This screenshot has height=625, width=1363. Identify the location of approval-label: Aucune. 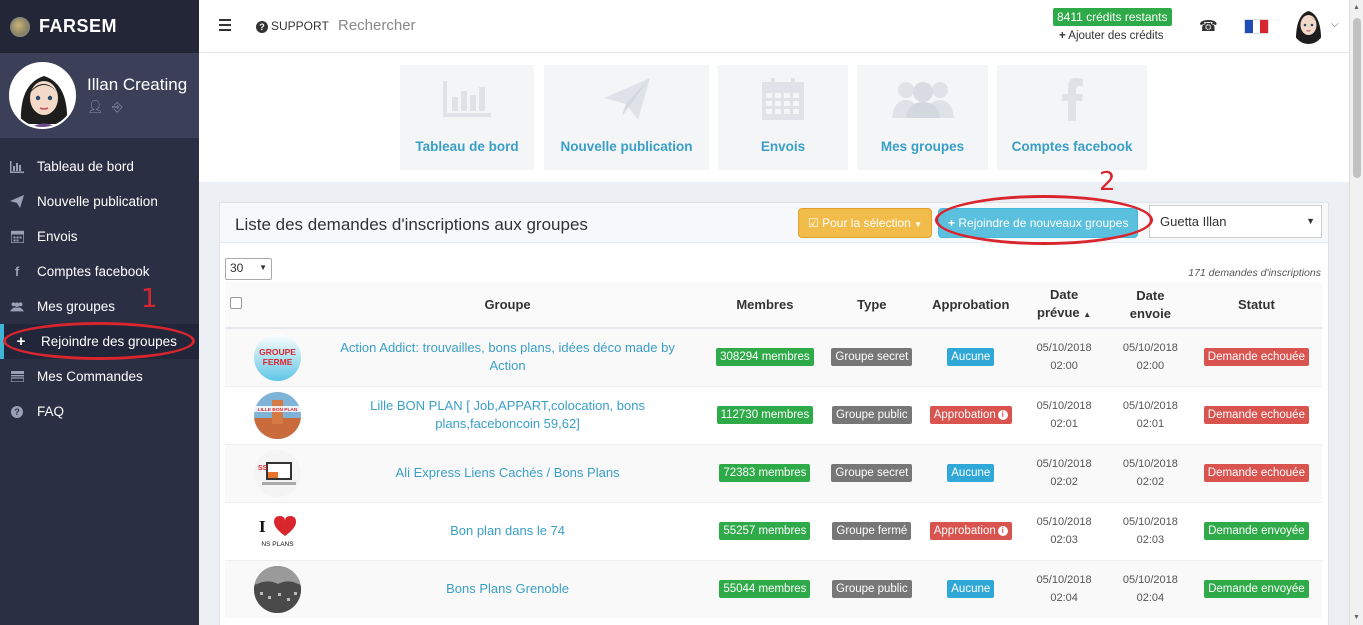
(971, 357).